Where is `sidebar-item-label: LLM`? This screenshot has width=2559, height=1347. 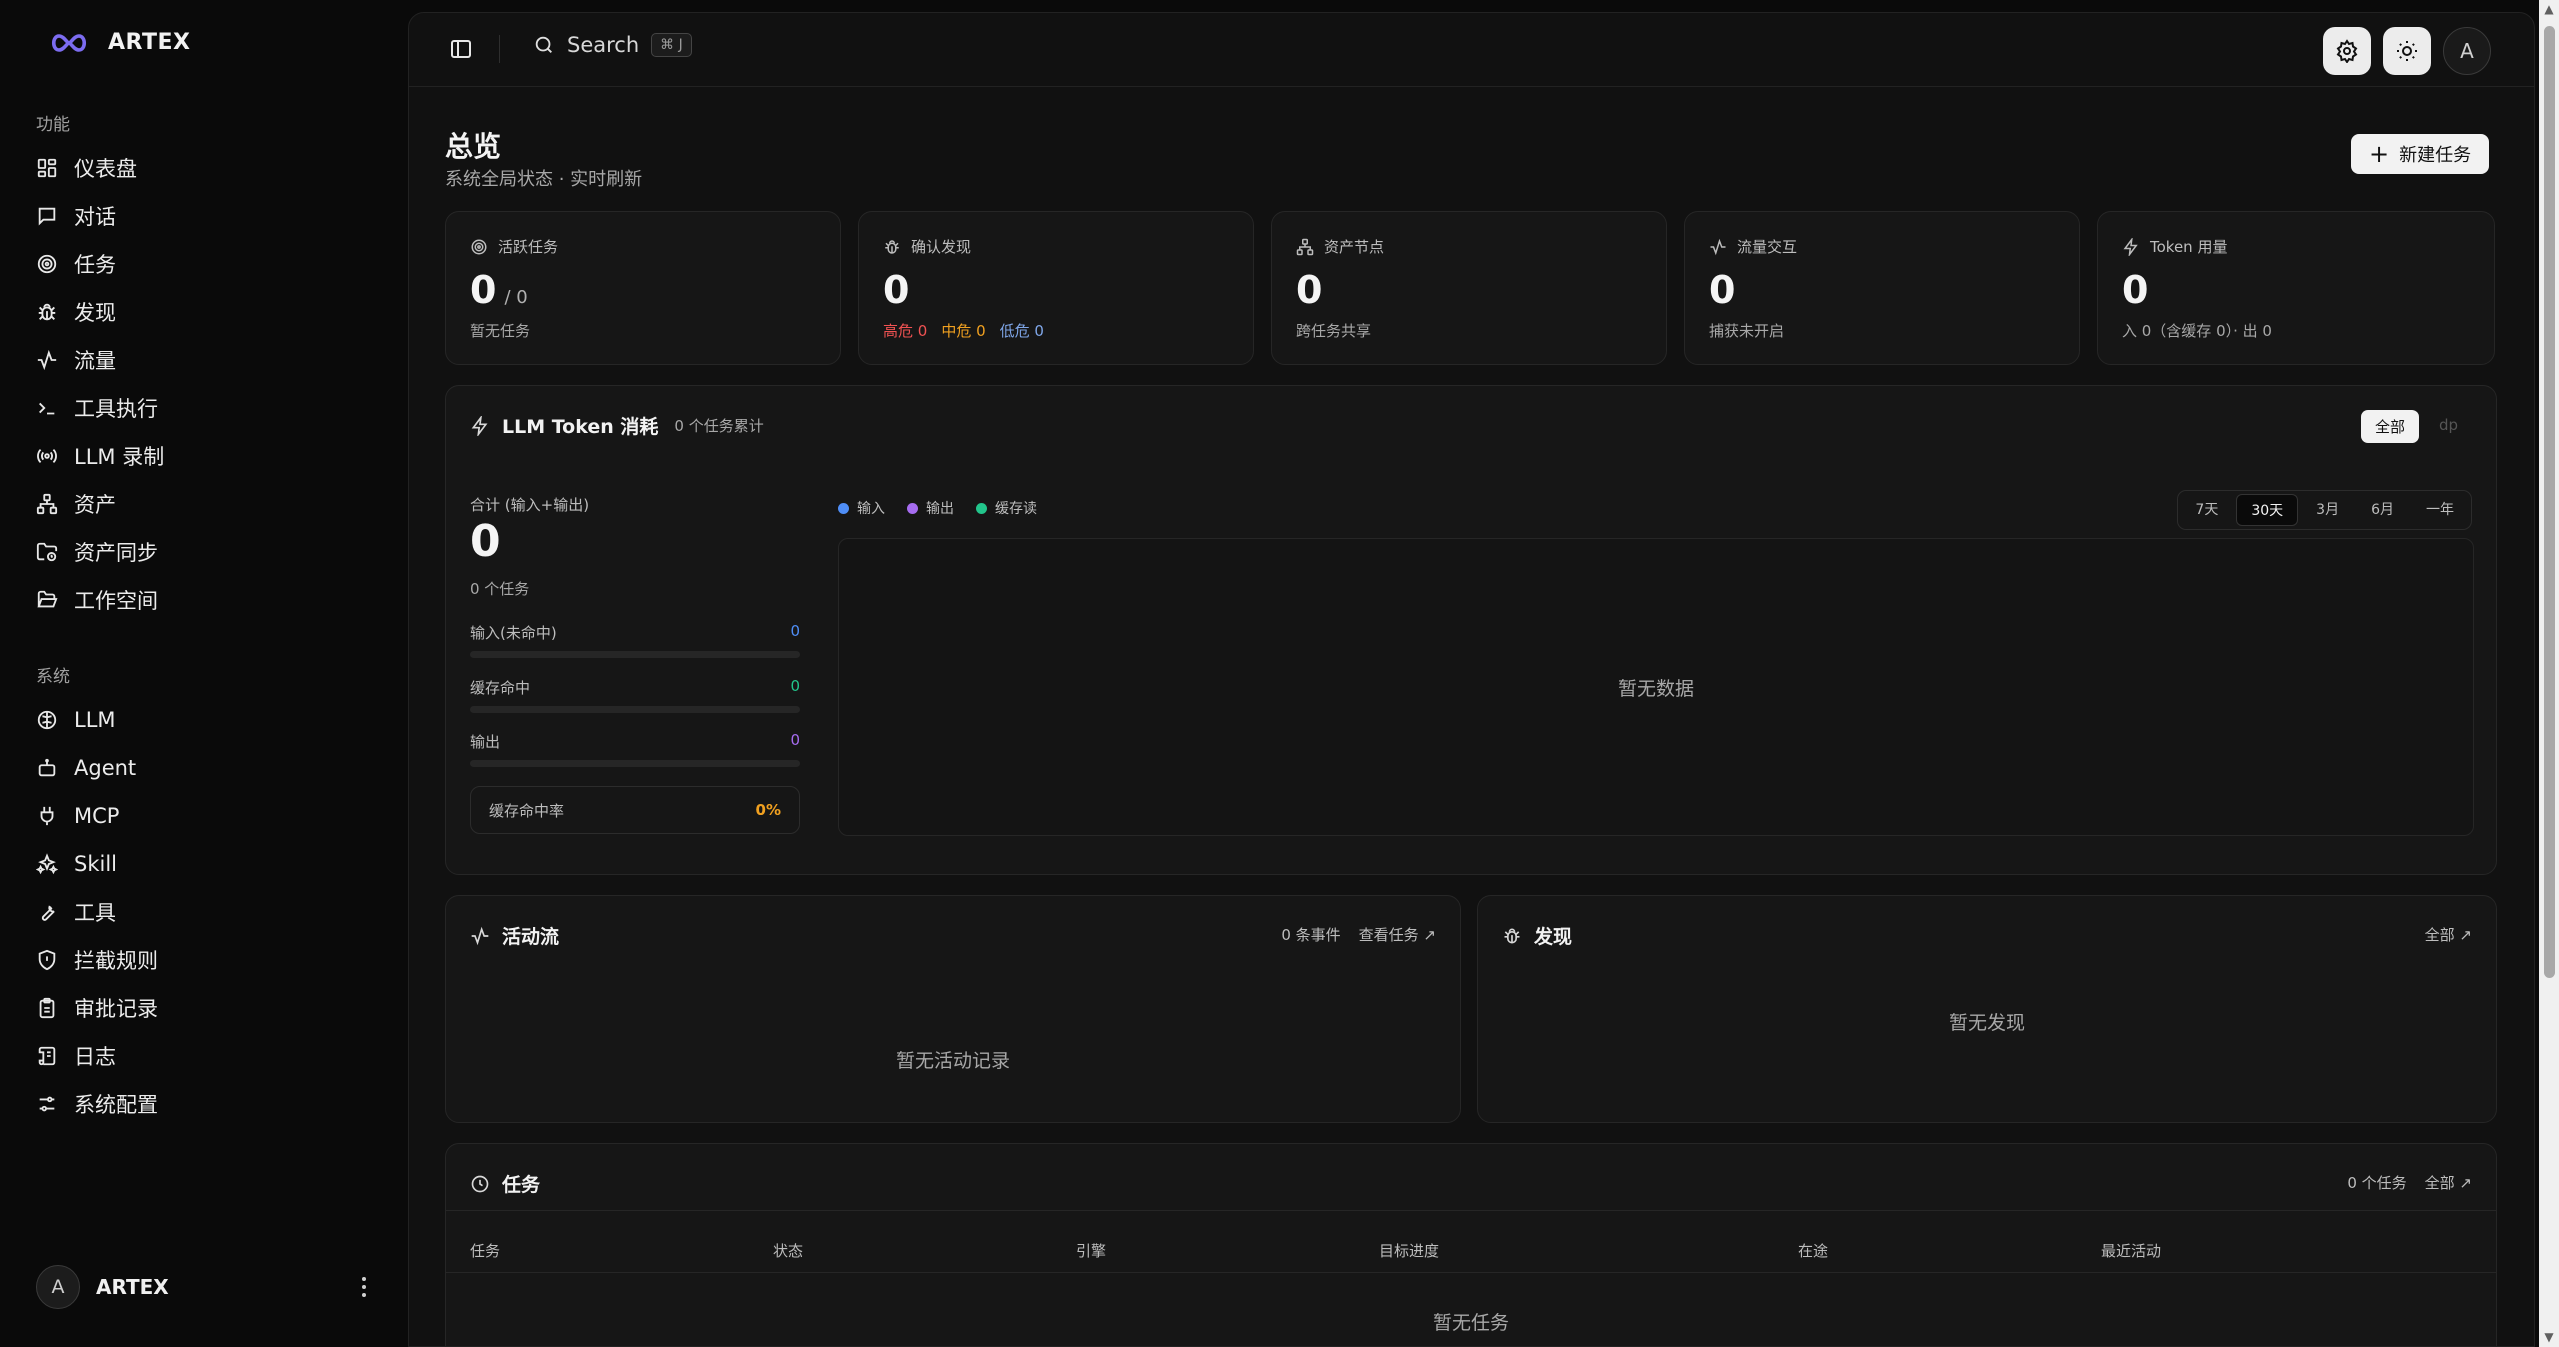
sidebar-item-label: LLM is located at coordinates (95, 720).